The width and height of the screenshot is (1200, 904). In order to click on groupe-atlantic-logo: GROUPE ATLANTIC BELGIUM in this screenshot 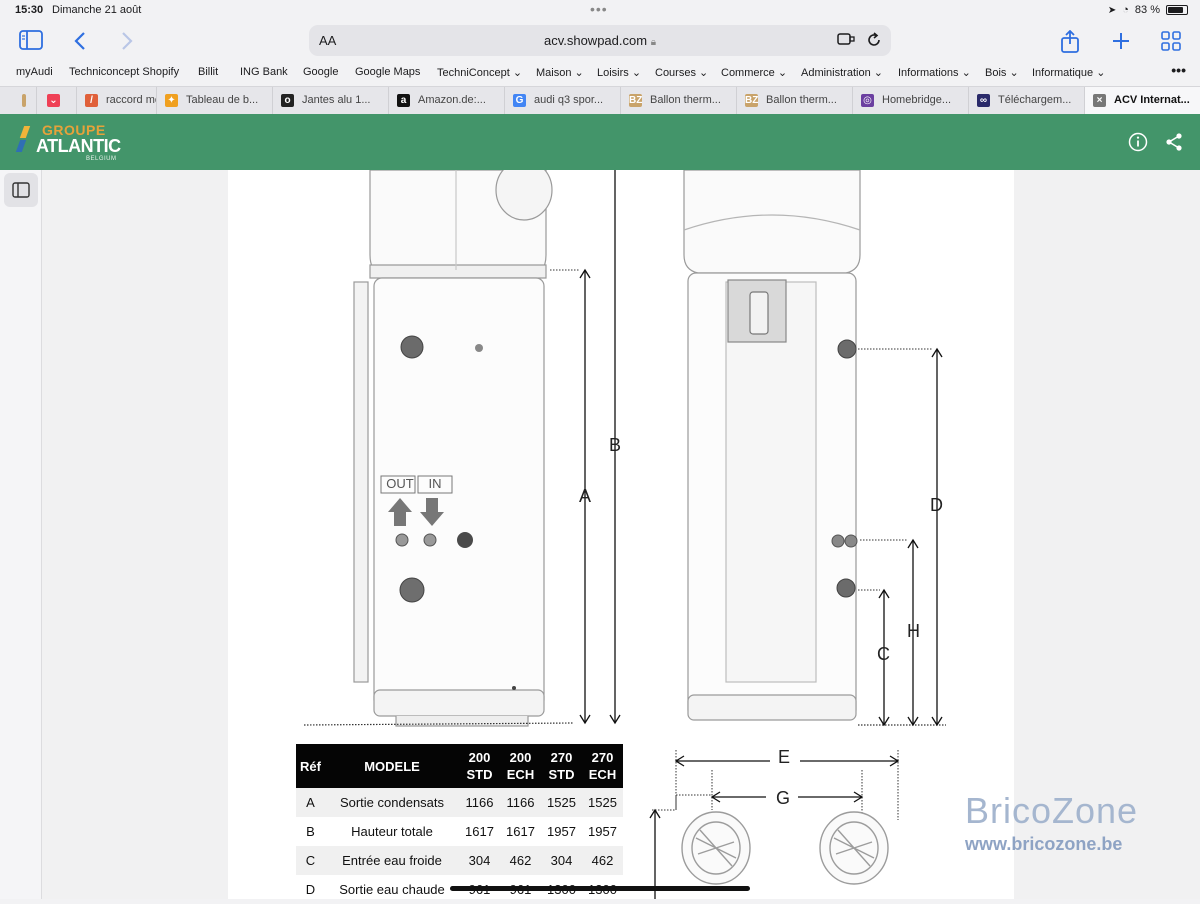, I will do `click(71, 143)`.